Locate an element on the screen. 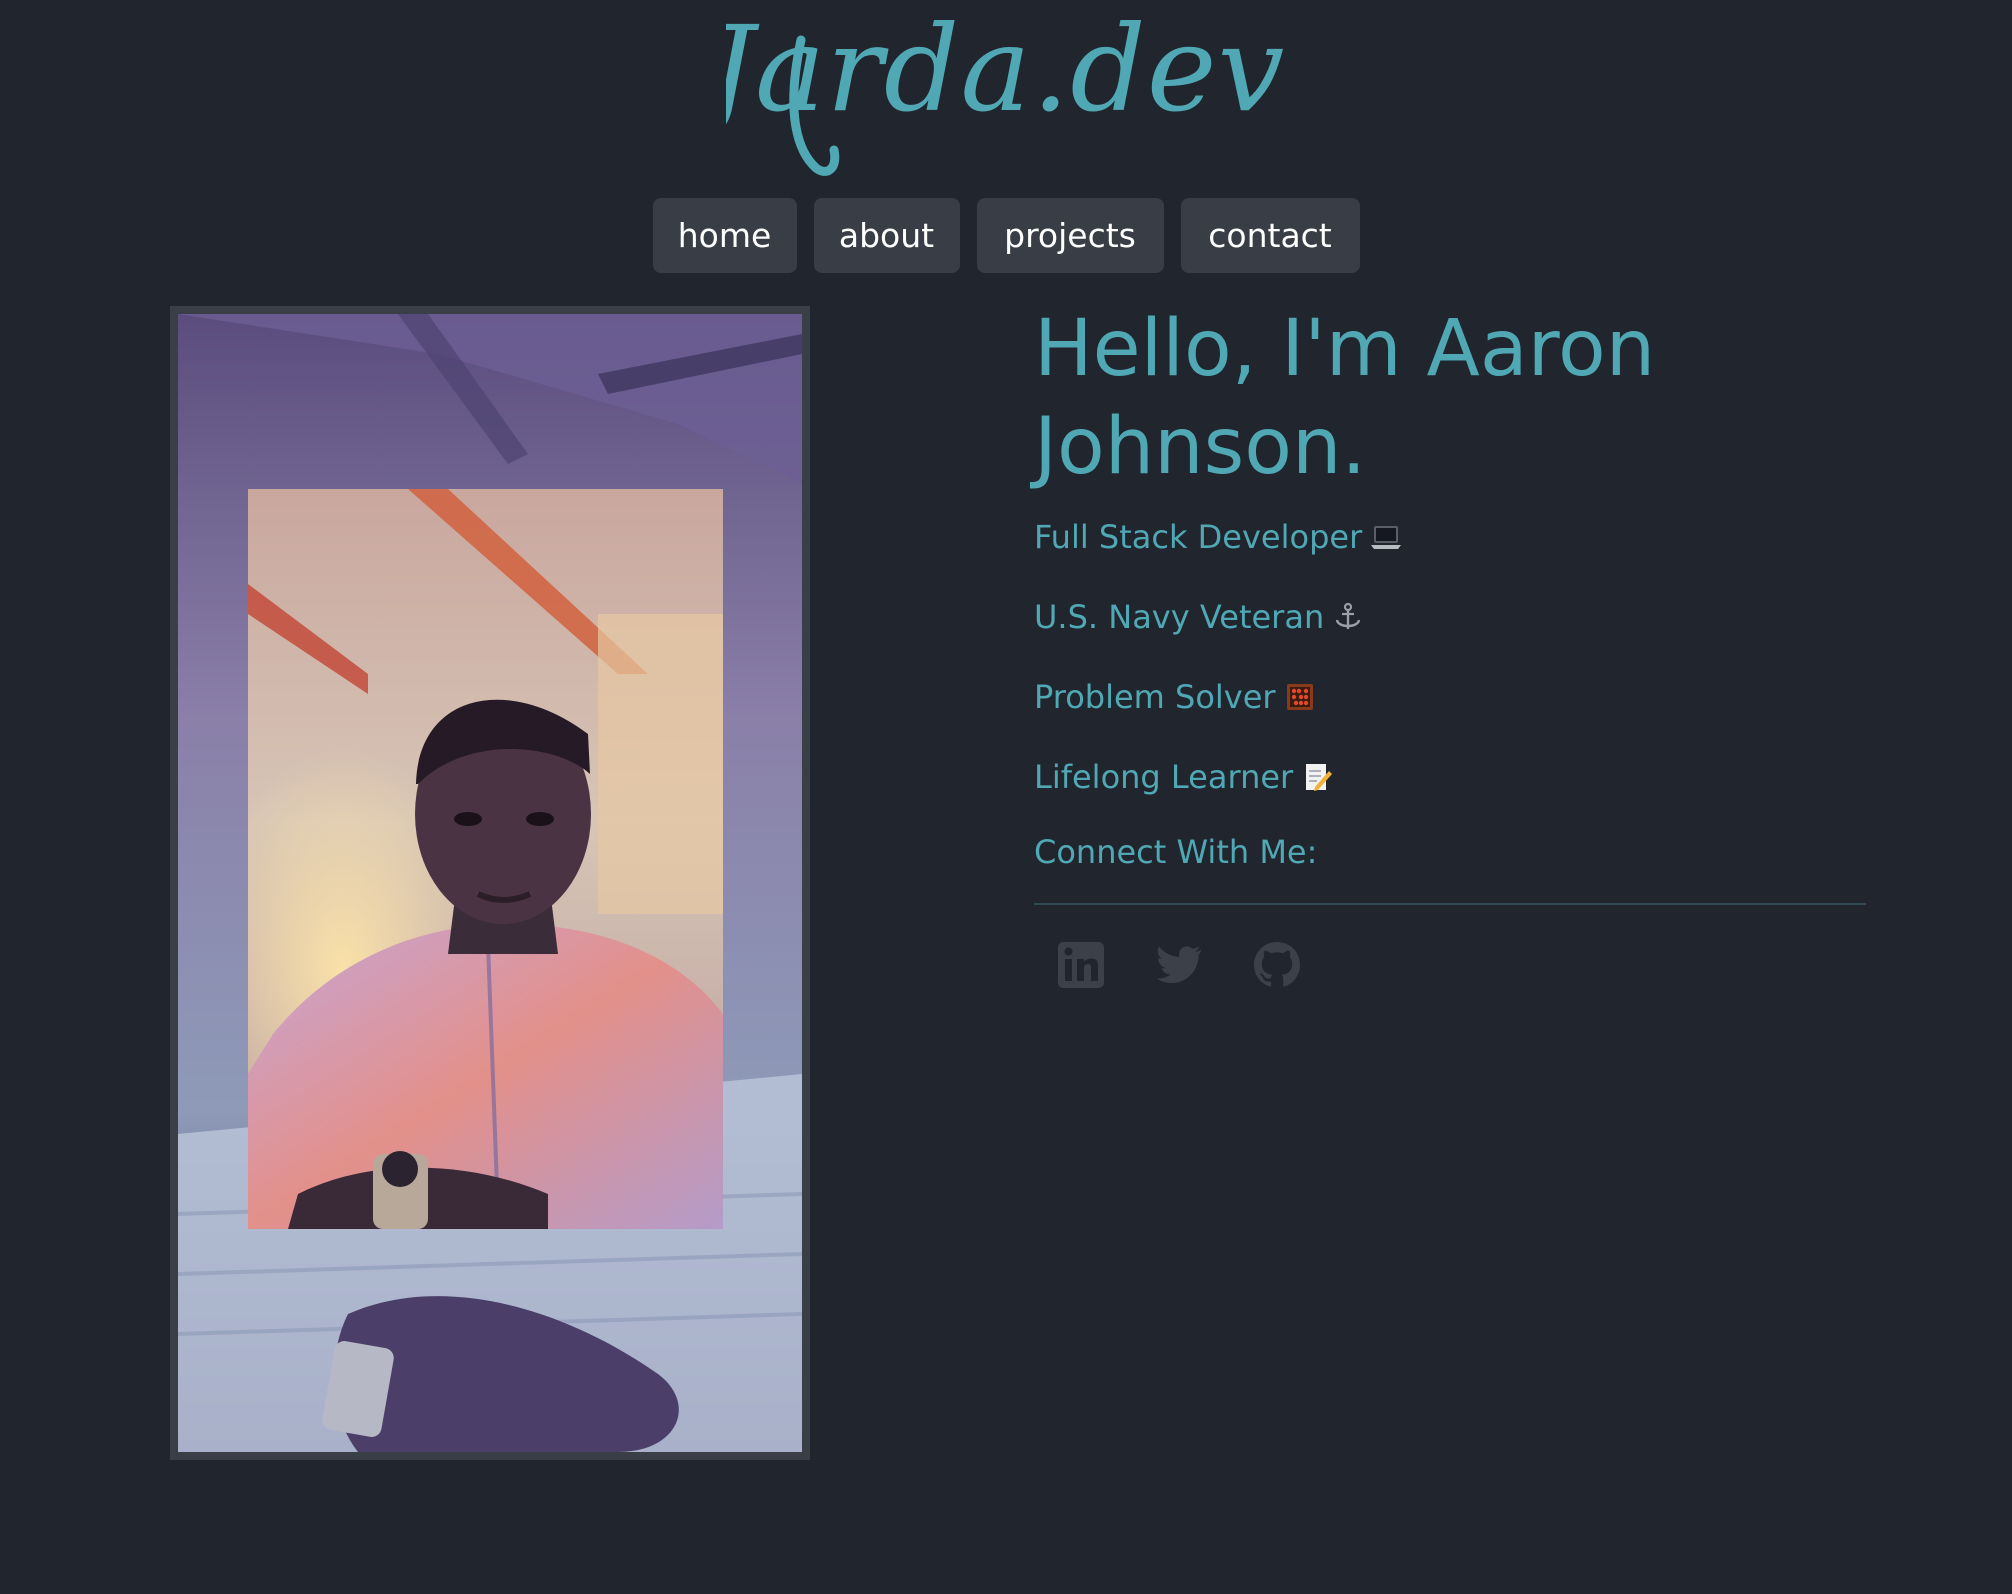 This screenshot has width=2012, height=1594. site-logo: Jarda.dev is located at coordinates (1006, 92).